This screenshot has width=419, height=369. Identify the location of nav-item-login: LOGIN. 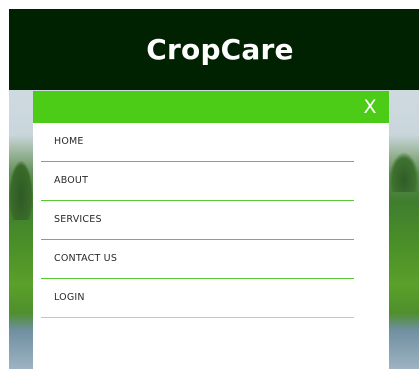
(197, 298).